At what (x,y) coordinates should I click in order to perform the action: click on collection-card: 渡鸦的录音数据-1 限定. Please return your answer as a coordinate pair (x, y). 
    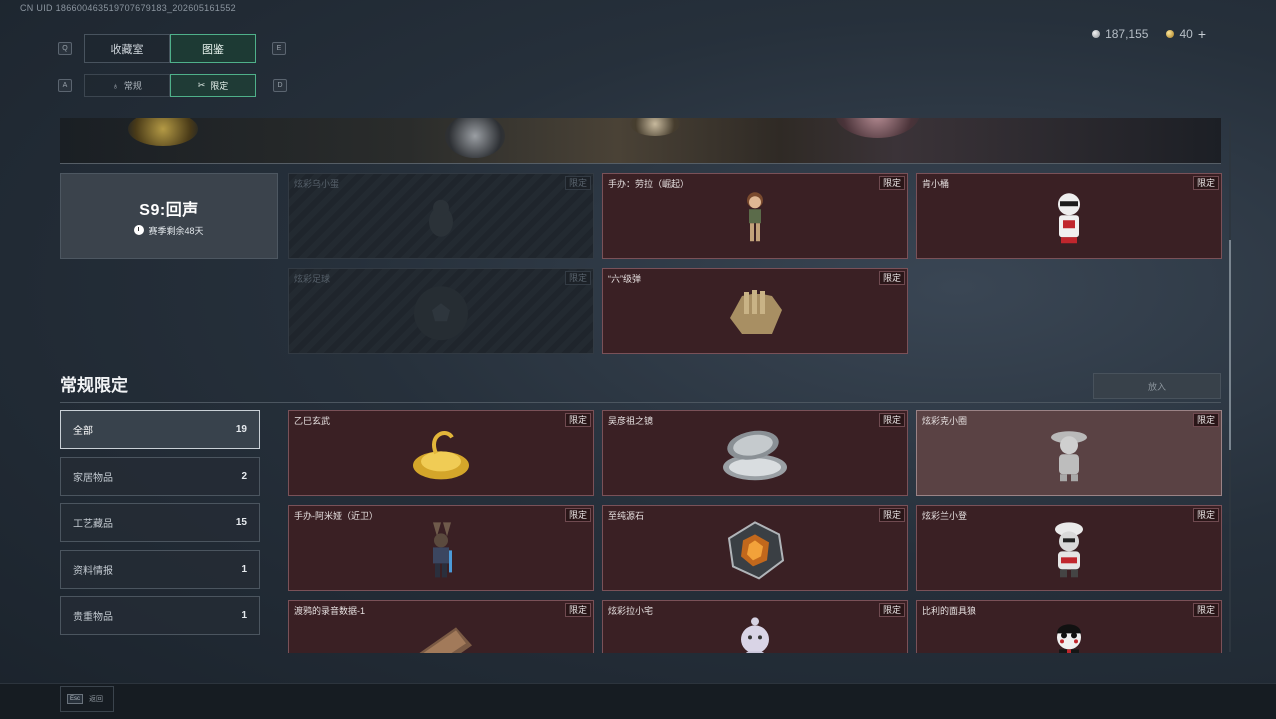
    Looking at the image, I should click on (441, 626).